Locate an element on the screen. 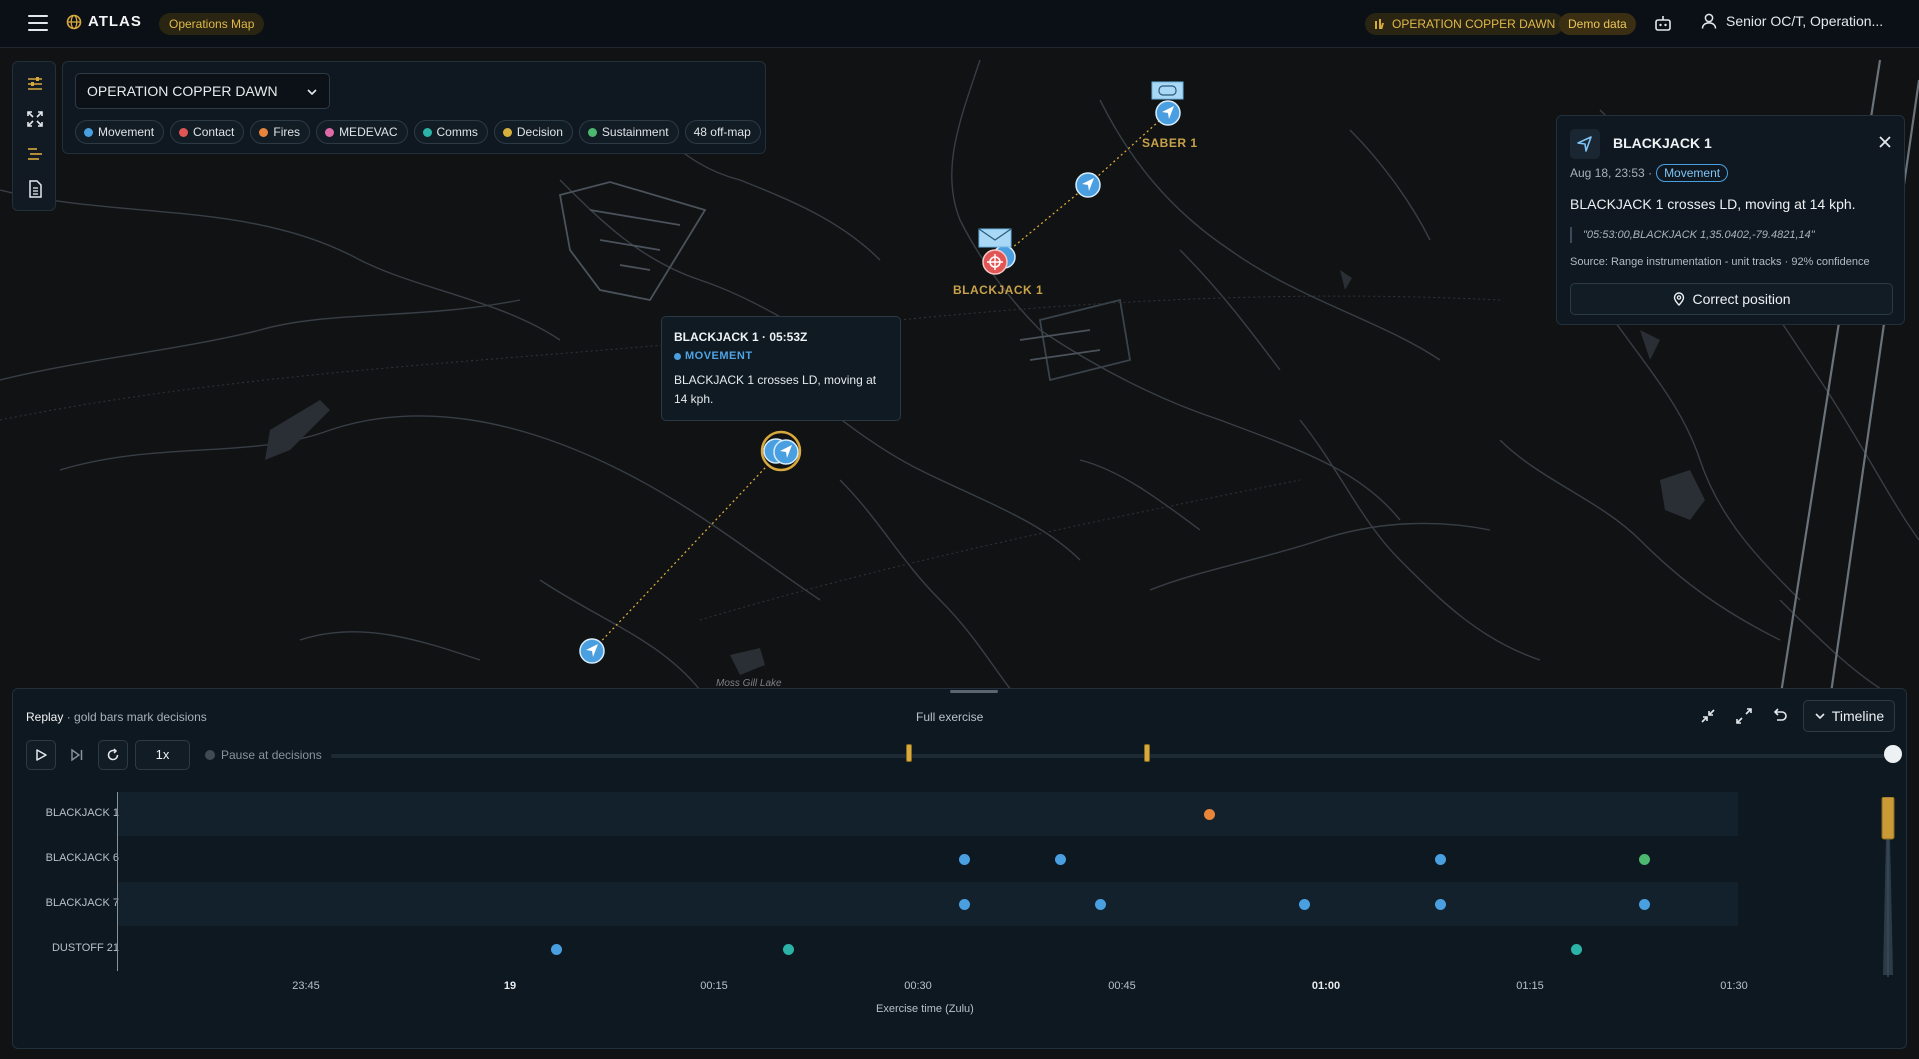  timeline-toggle-label: Timeline is located at coordinates (1858, 716).